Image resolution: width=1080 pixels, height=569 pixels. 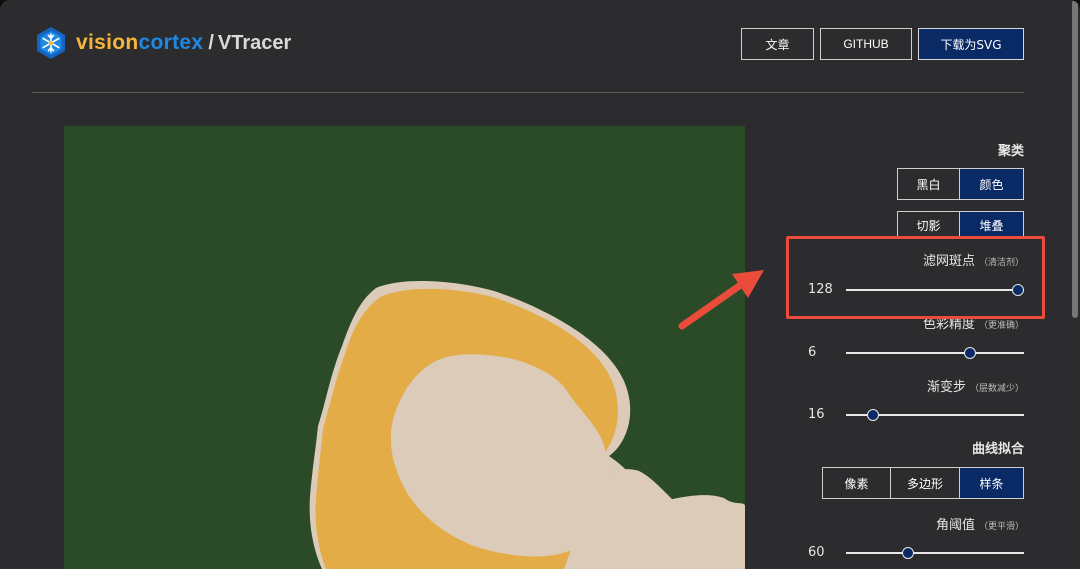 What do you see at coordinates (991, 184) in the screenshot?
I see `color-option: 颜色` at bounding box center [991, 184].